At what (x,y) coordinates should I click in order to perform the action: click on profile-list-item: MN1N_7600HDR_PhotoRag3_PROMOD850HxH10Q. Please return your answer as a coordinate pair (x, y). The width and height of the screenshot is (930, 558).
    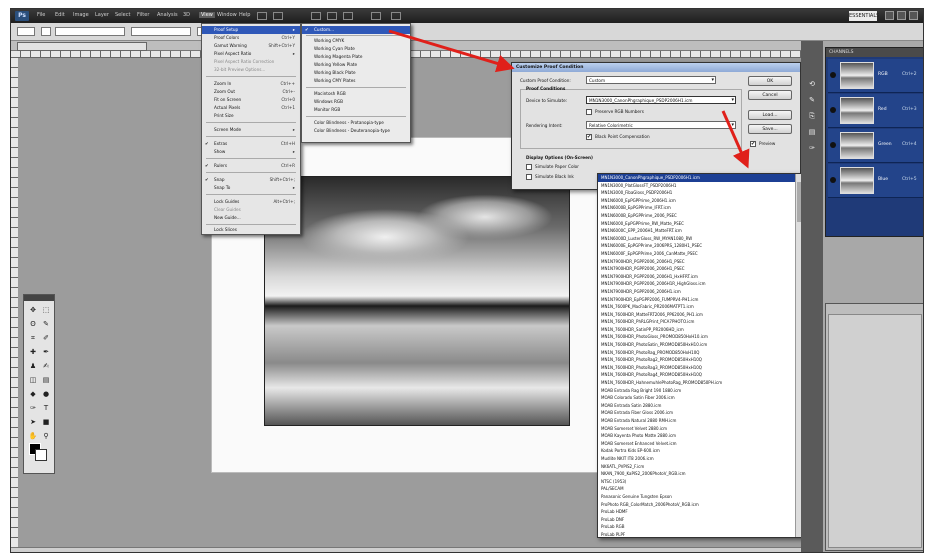
    Looking at the image, I should click on (700, 368).